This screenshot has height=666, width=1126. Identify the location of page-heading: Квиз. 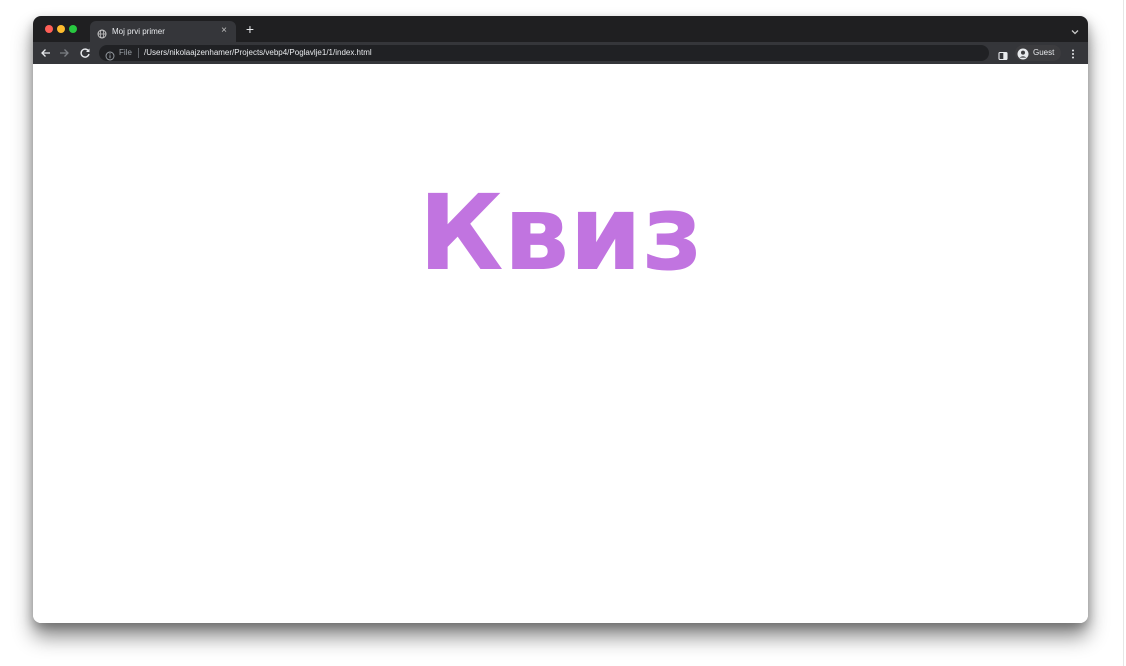
(560, 233).